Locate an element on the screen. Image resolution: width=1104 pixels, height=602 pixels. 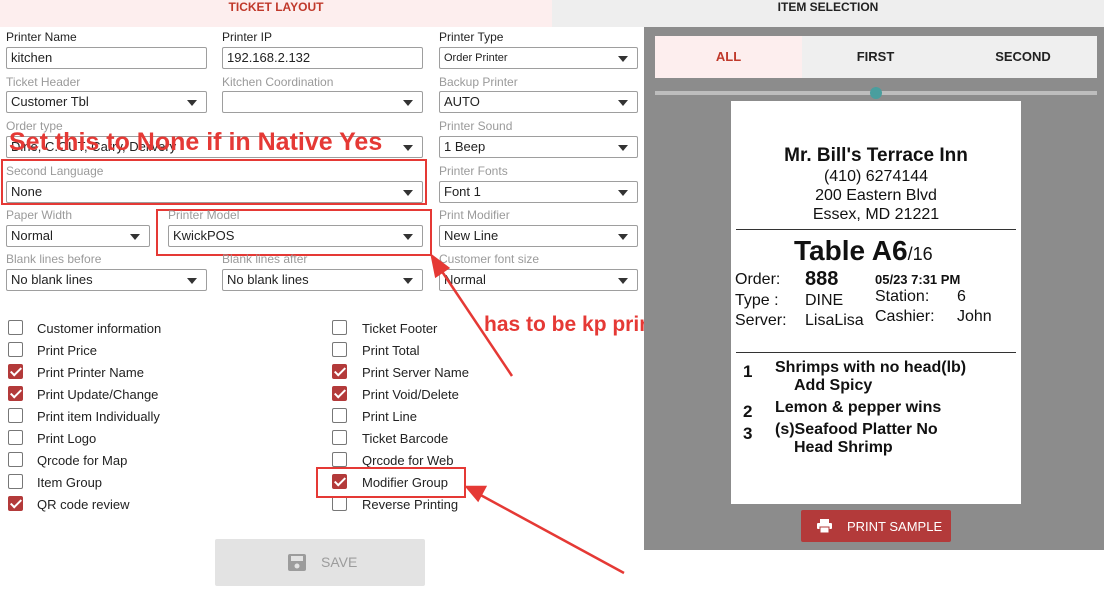
save-icon is located at coordinates (297, 562).